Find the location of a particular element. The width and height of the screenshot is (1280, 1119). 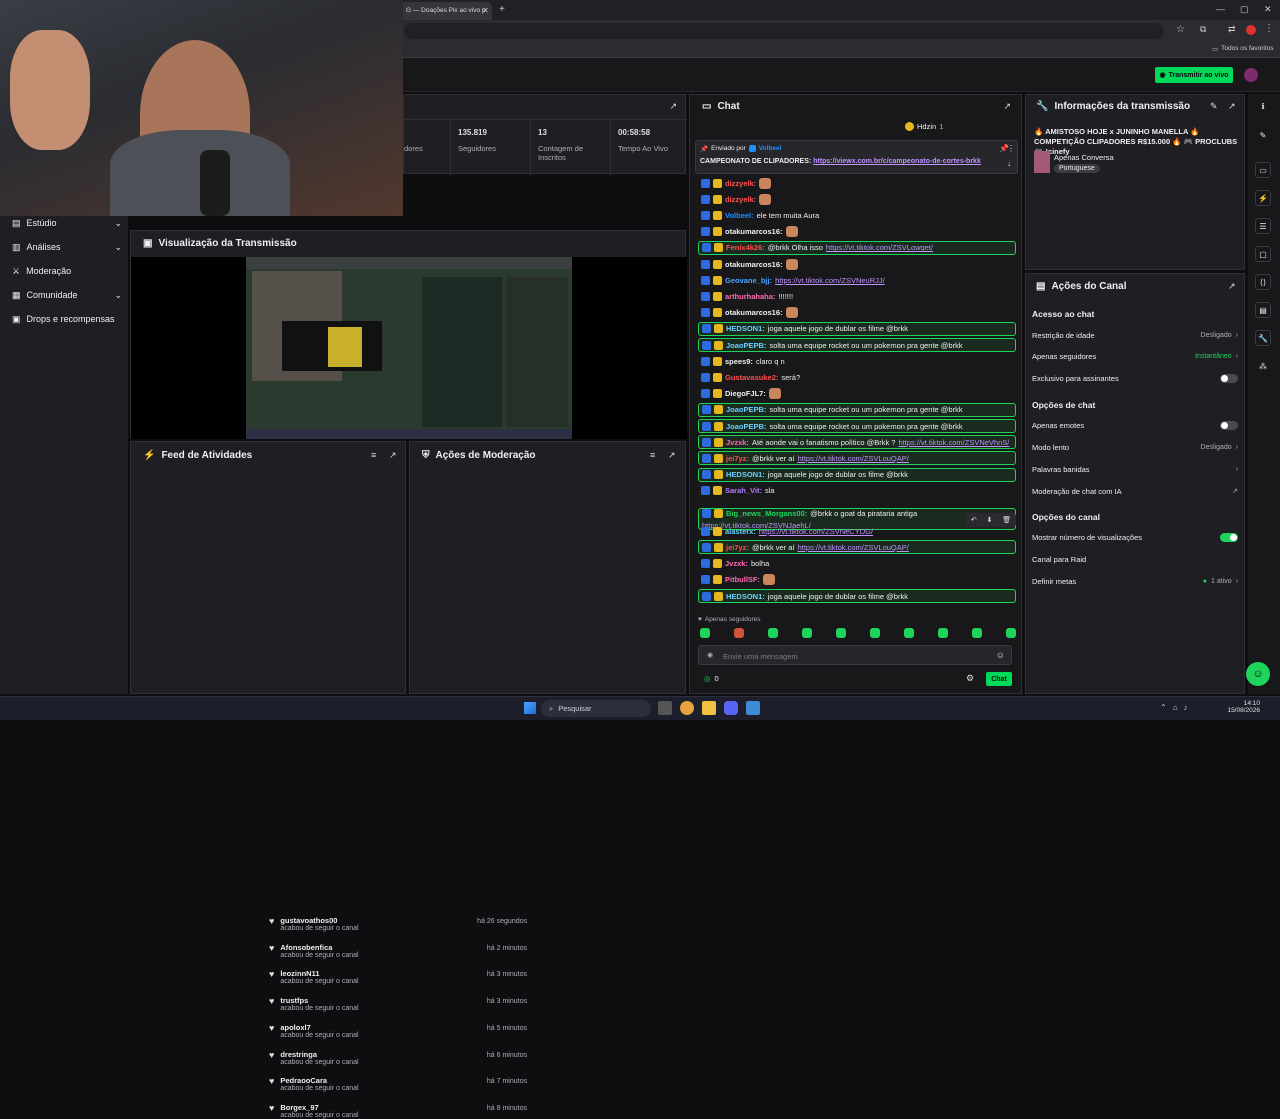

sidebar-item-drops: ▣ Drops e recompensas is located at coordinates (72, 319).